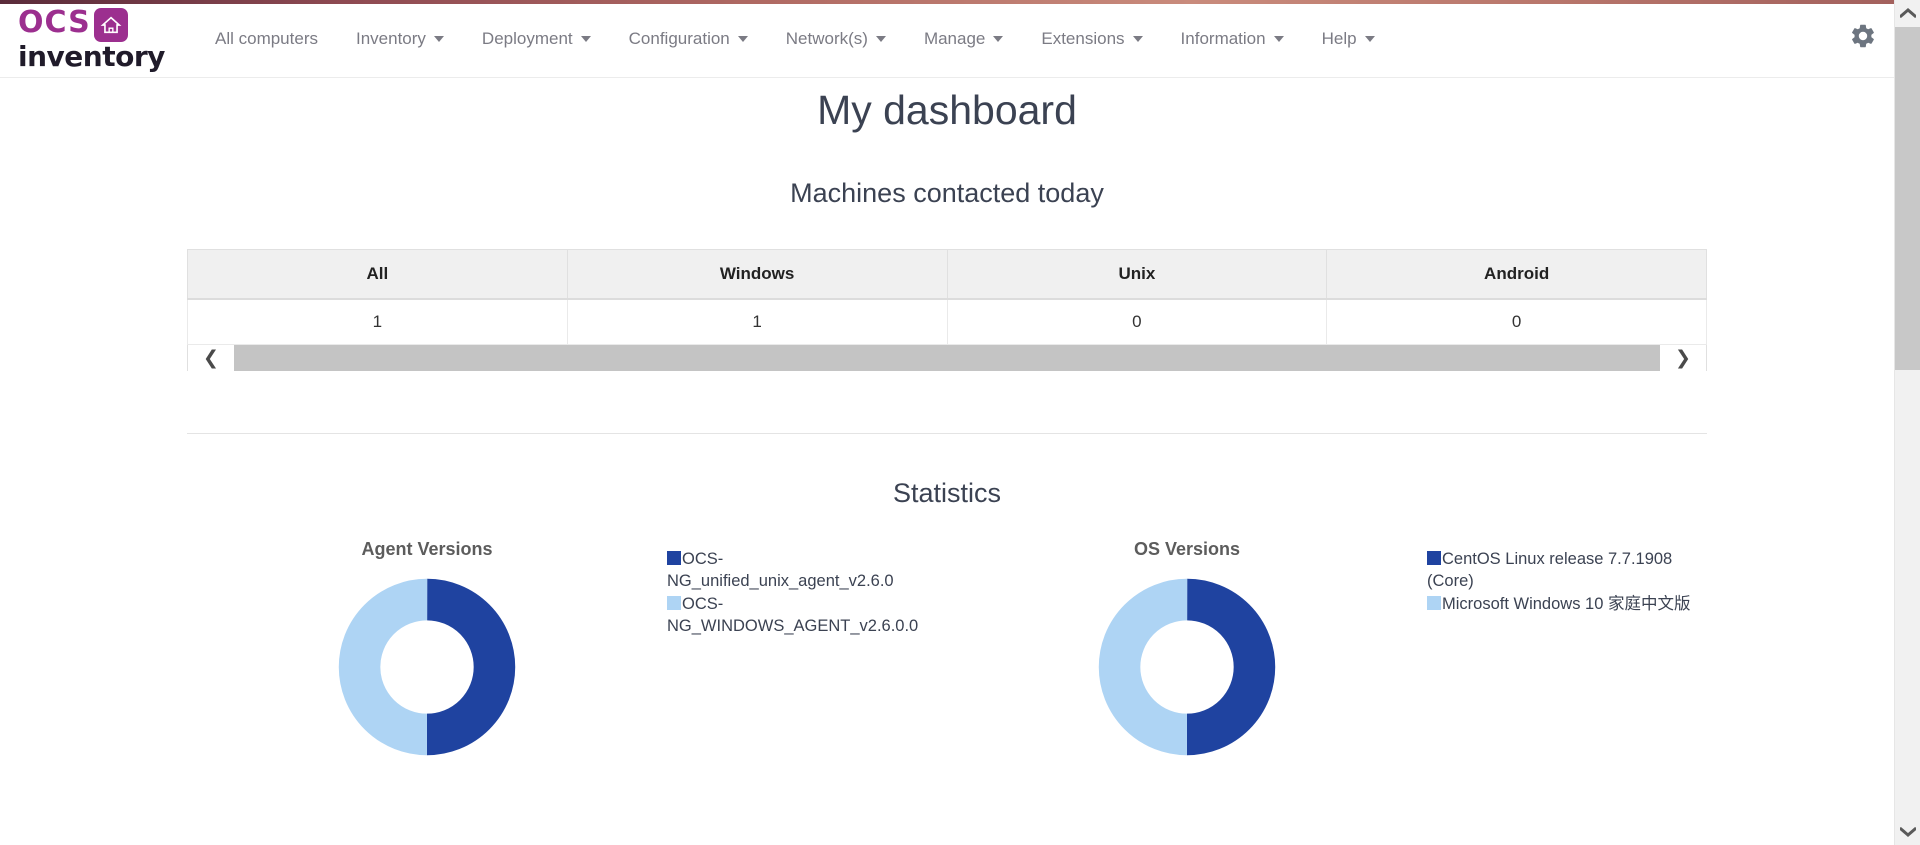  I want to click on settings-button, so click(1863, 38).